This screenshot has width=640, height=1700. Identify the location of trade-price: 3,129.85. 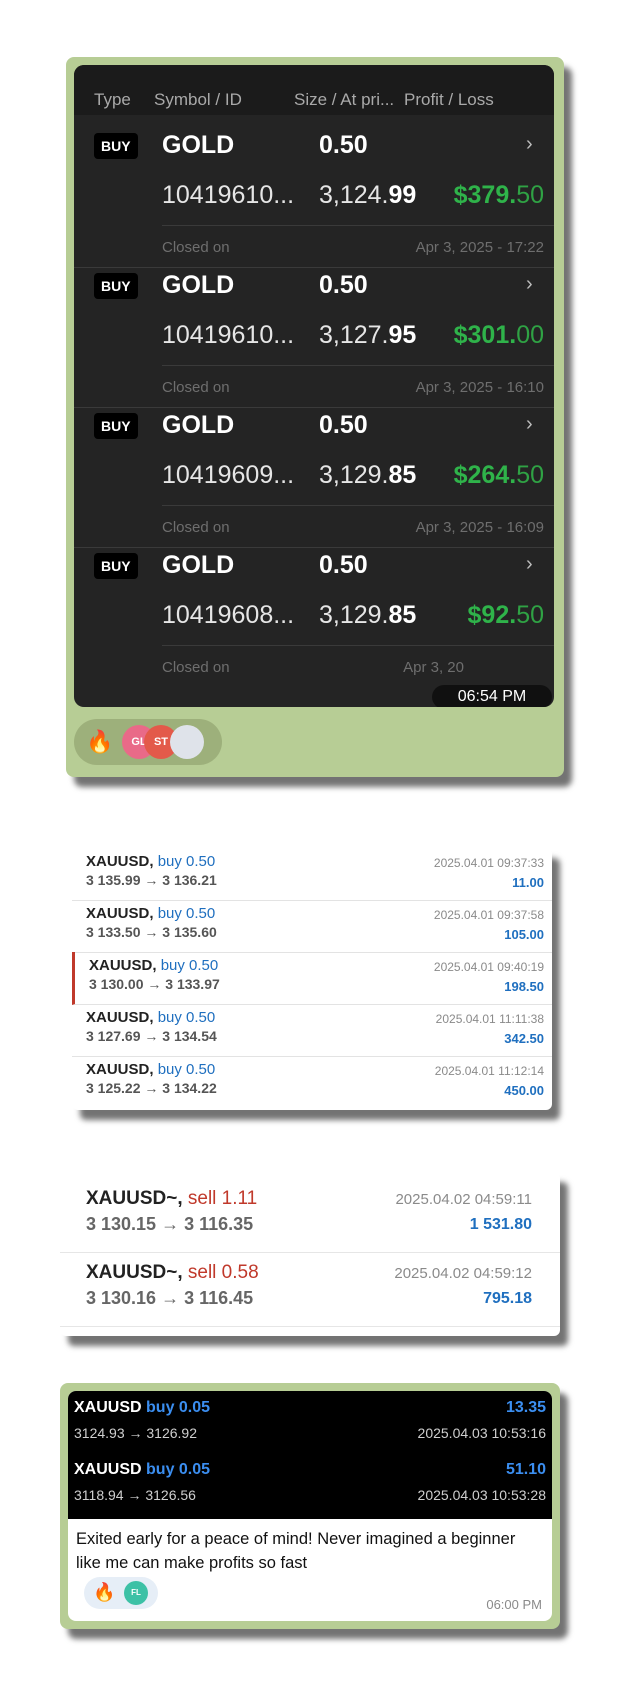
(367, 475).